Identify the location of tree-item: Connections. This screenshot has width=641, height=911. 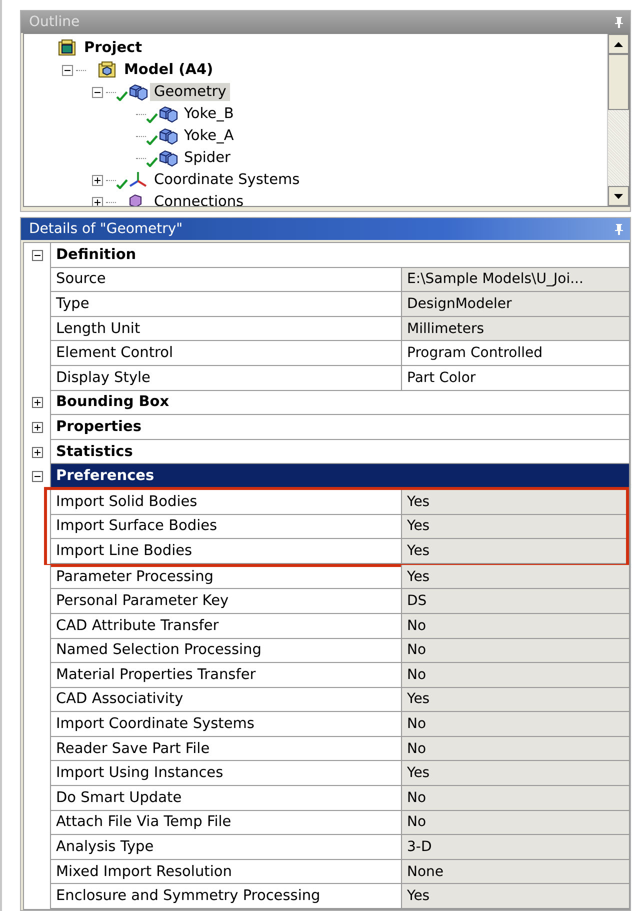
(199, 199).